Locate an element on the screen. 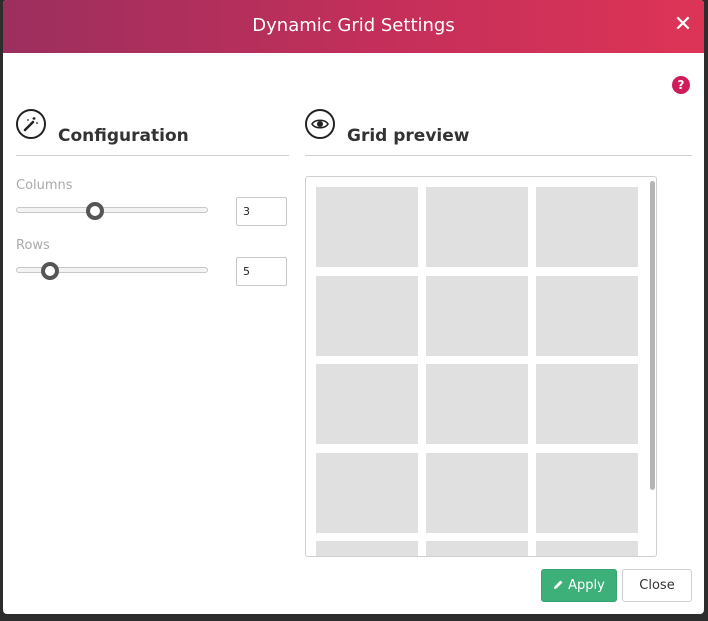 This screenshot has height=621, width=708. columns-input is located at coordinates (261, 211).